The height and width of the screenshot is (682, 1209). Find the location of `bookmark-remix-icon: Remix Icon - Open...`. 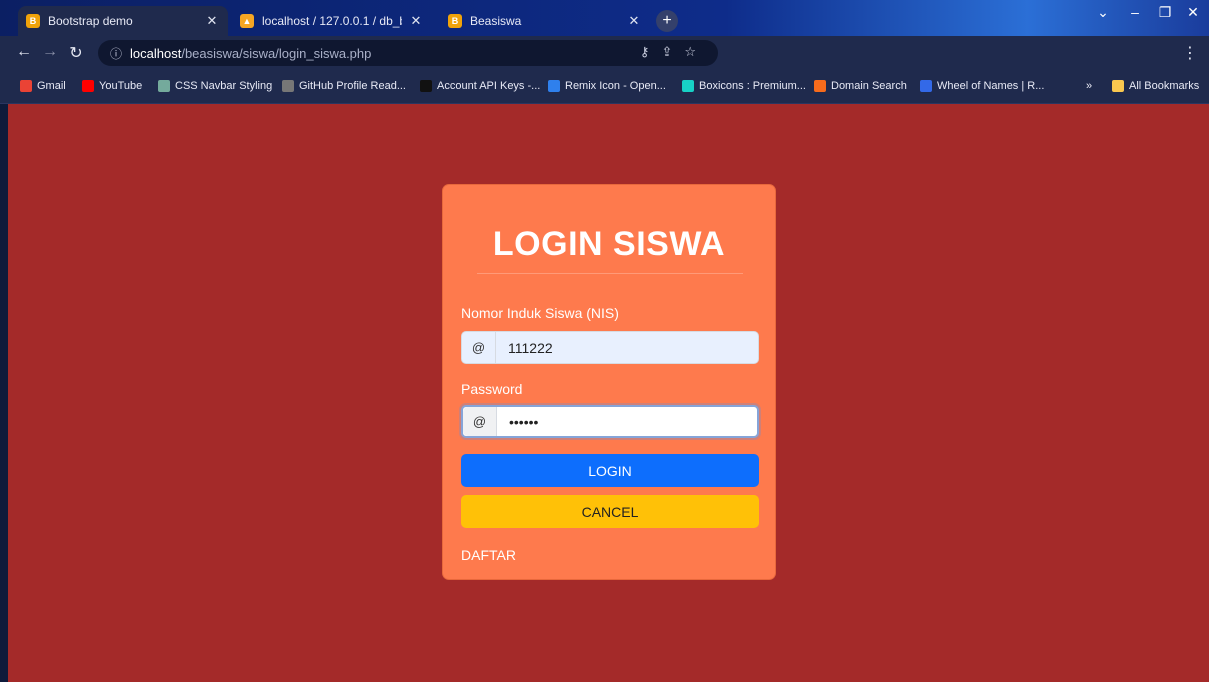

bookmark-remix-icon: Remix Icon - Open... is located at coordinates (607, 86).